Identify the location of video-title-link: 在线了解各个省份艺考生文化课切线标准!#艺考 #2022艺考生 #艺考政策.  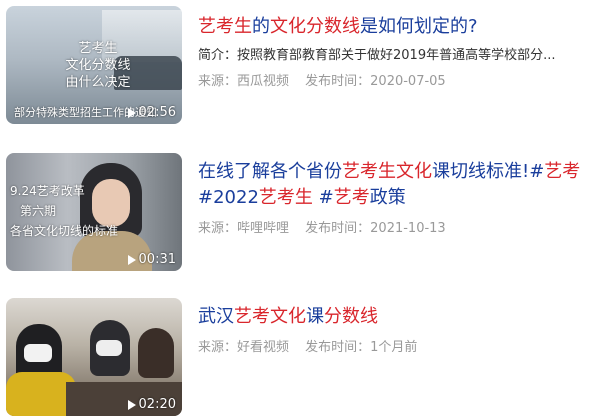
(398, 185).